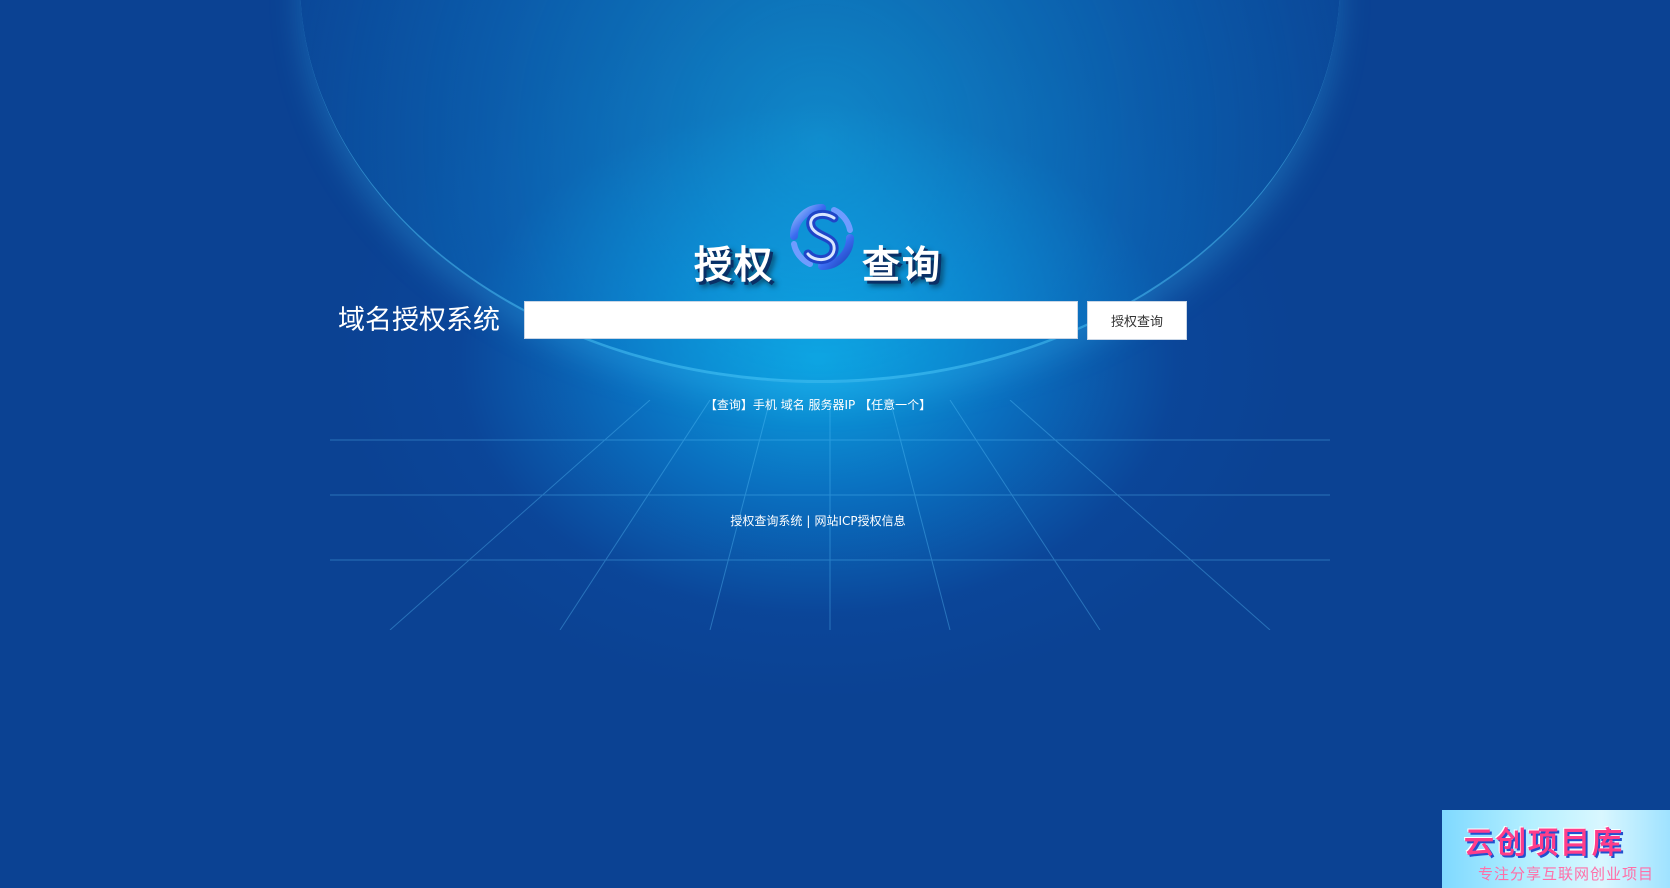 Image resolution: width=1670 pixels, height=888 pixels. I want to click on watermark-banner: 云创项目库 专注分享互联网创业项目, so click(1556, 849).